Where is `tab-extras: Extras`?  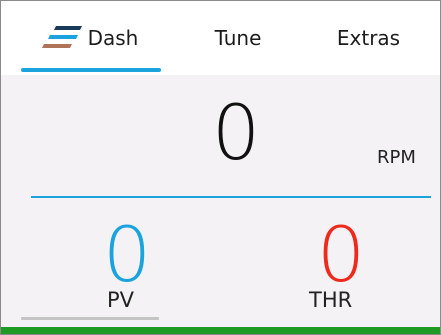
tab-extras: Extras is located at coordinates (368, 38).